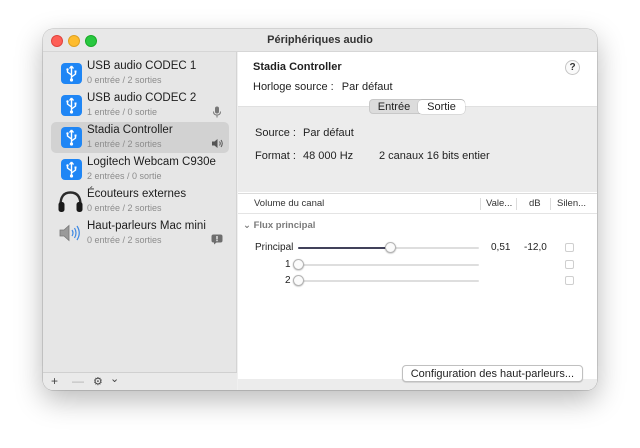 The width and height of the screenshot is (640, 448). I want to click on column-header-db: dB, so click(535, 204).